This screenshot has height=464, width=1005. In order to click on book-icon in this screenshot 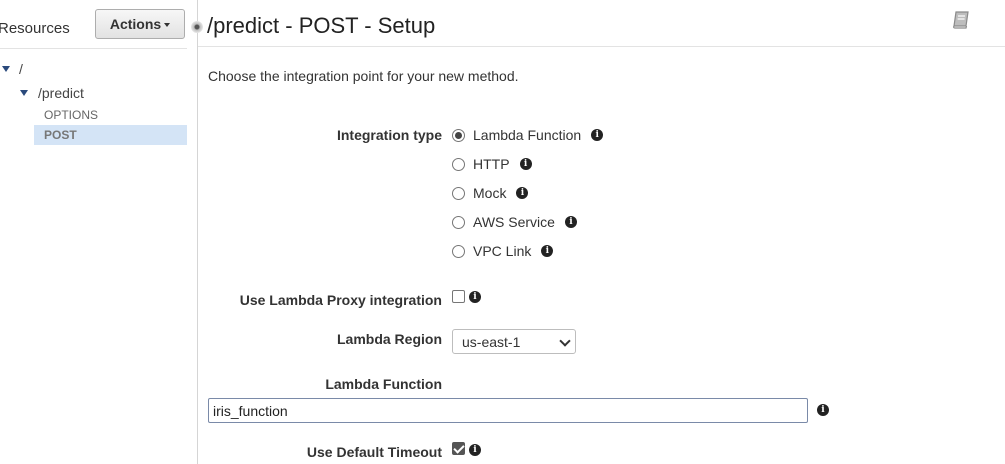, I will do `click(961, 20)`.